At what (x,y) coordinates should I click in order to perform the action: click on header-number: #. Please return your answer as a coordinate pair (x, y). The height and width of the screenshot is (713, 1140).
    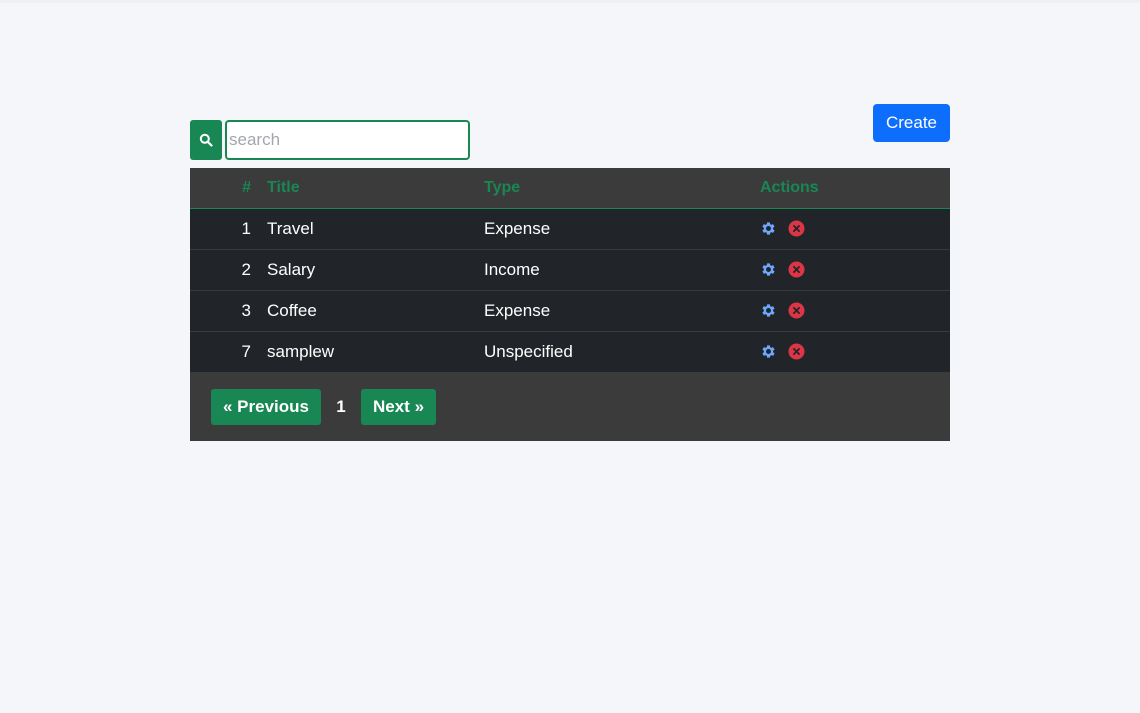
    Looking at the image, I should click on (246, 187).